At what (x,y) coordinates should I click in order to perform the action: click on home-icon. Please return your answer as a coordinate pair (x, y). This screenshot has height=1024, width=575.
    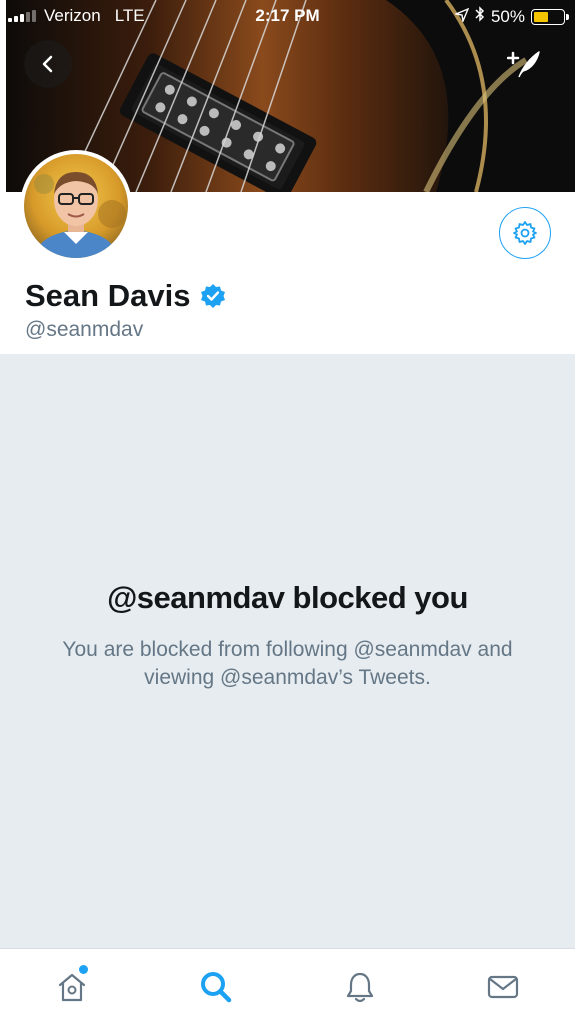
    Looking at the image, I should click on (72, 987).